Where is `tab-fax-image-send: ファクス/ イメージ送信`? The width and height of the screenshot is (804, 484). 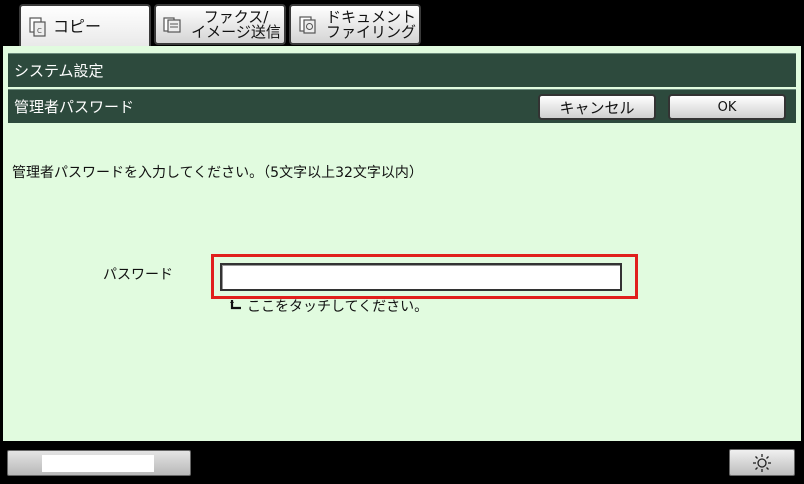 tab-fax-image-send: ファクス/ イメージ送信 is located at coordinates (220, 24).